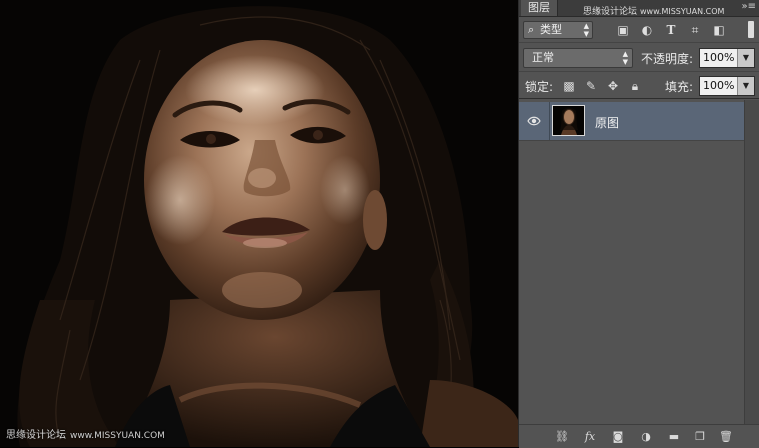  I want to click on tab-layers: 图层, so click(539, 8).